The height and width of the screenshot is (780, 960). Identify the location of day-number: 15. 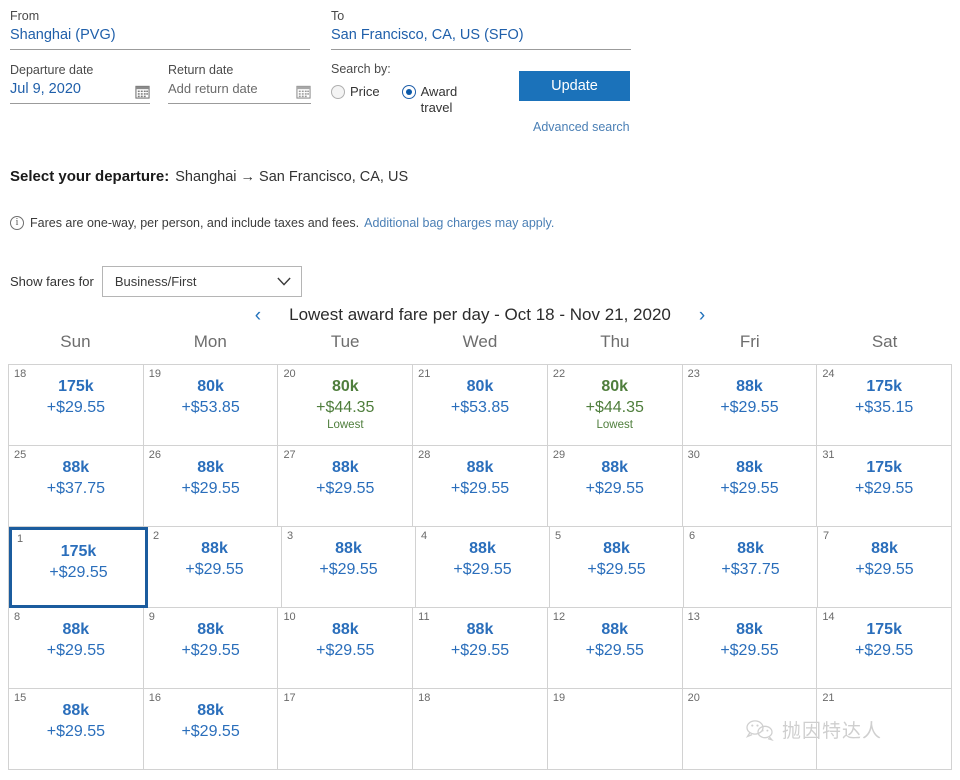
(20, 698).